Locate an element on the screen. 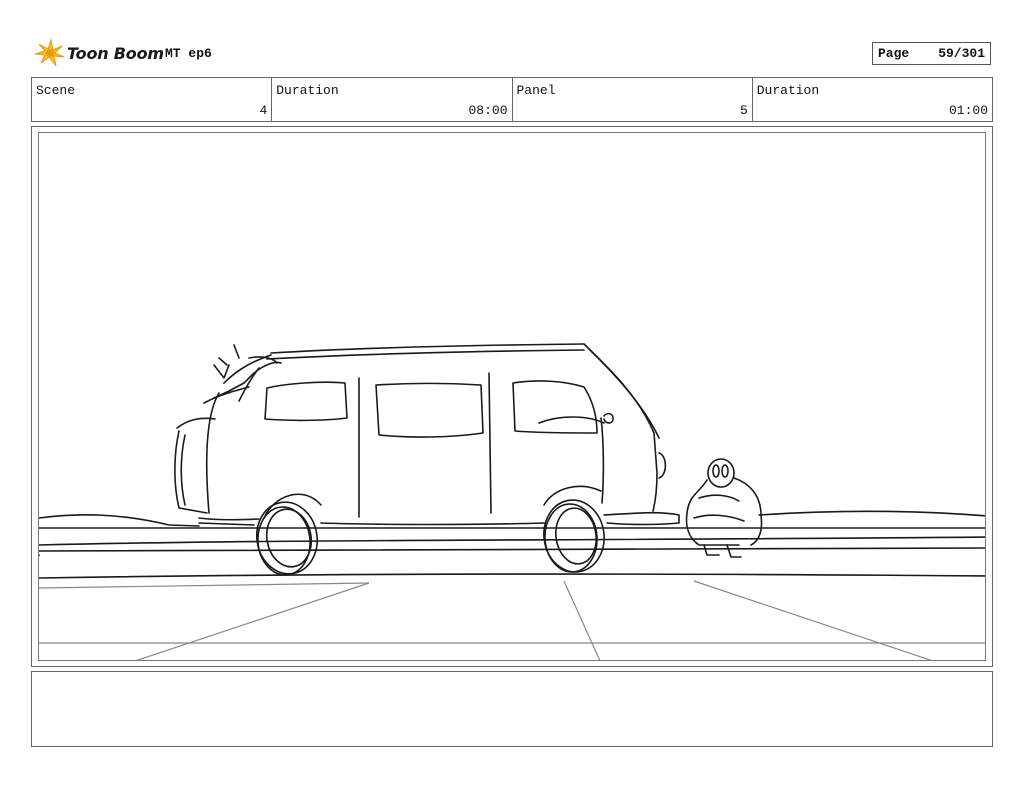  brand-name: Toon Boom is located at coordinates (115, 53).